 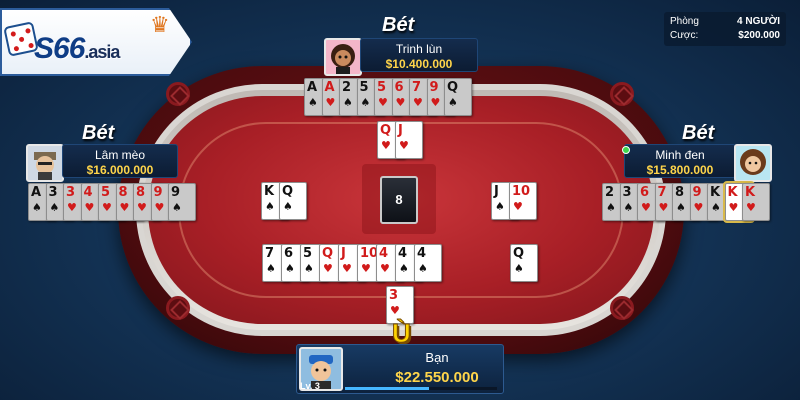 I want to click on you-money: $22.550.000, so click(x=437, y=377).